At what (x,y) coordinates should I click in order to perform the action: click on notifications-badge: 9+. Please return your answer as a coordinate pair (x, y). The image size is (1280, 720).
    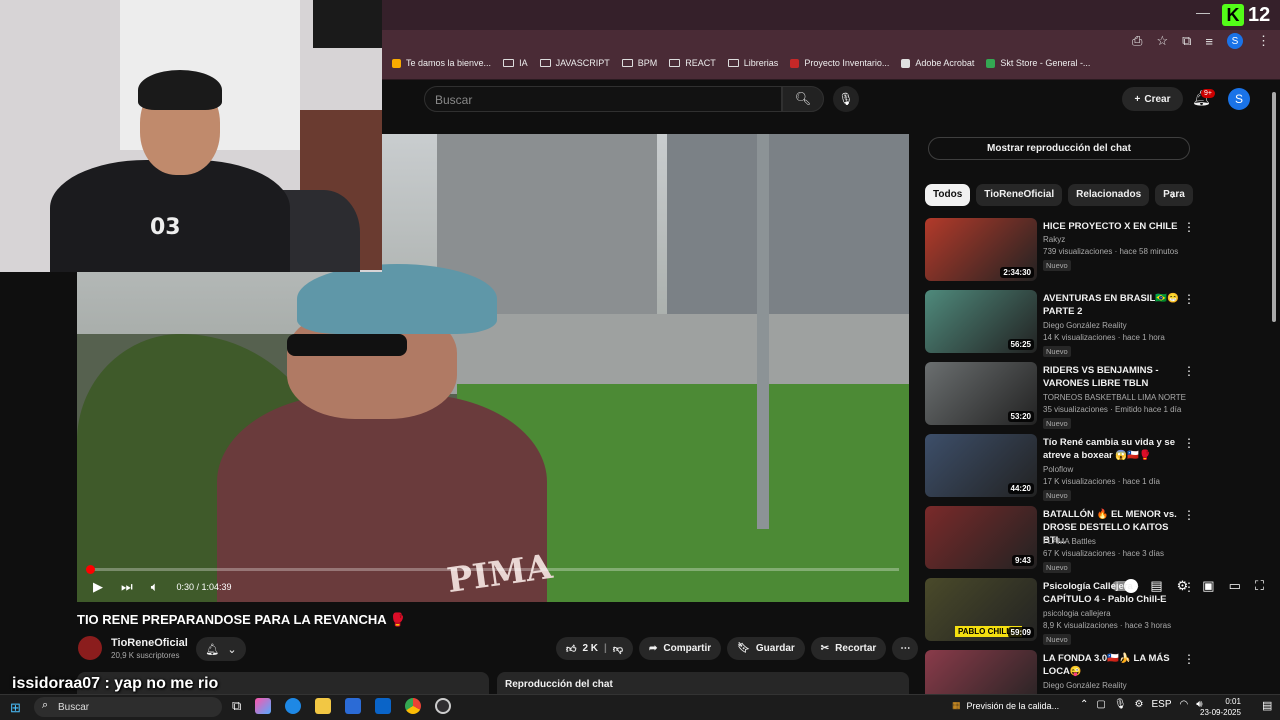
    Looking at the image, I should click on (1208, 93).